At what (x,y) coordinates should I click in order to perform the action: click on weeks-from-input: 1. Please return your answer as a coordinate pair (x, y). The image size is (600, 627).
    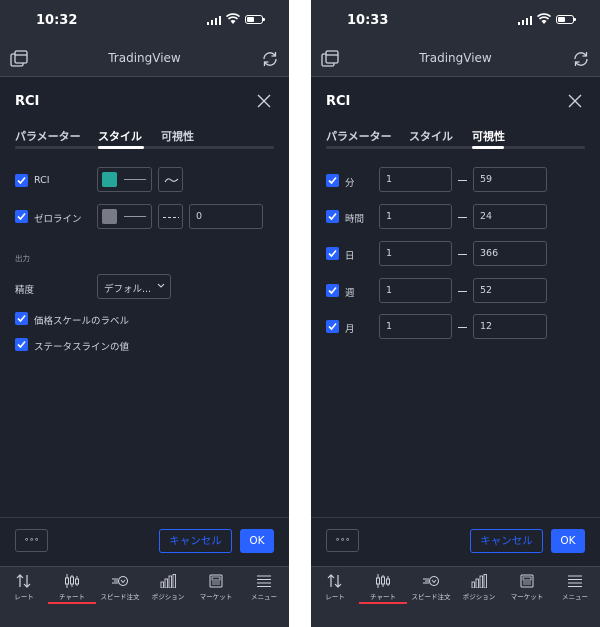
    Looking at the image, I should click on (415, 290).